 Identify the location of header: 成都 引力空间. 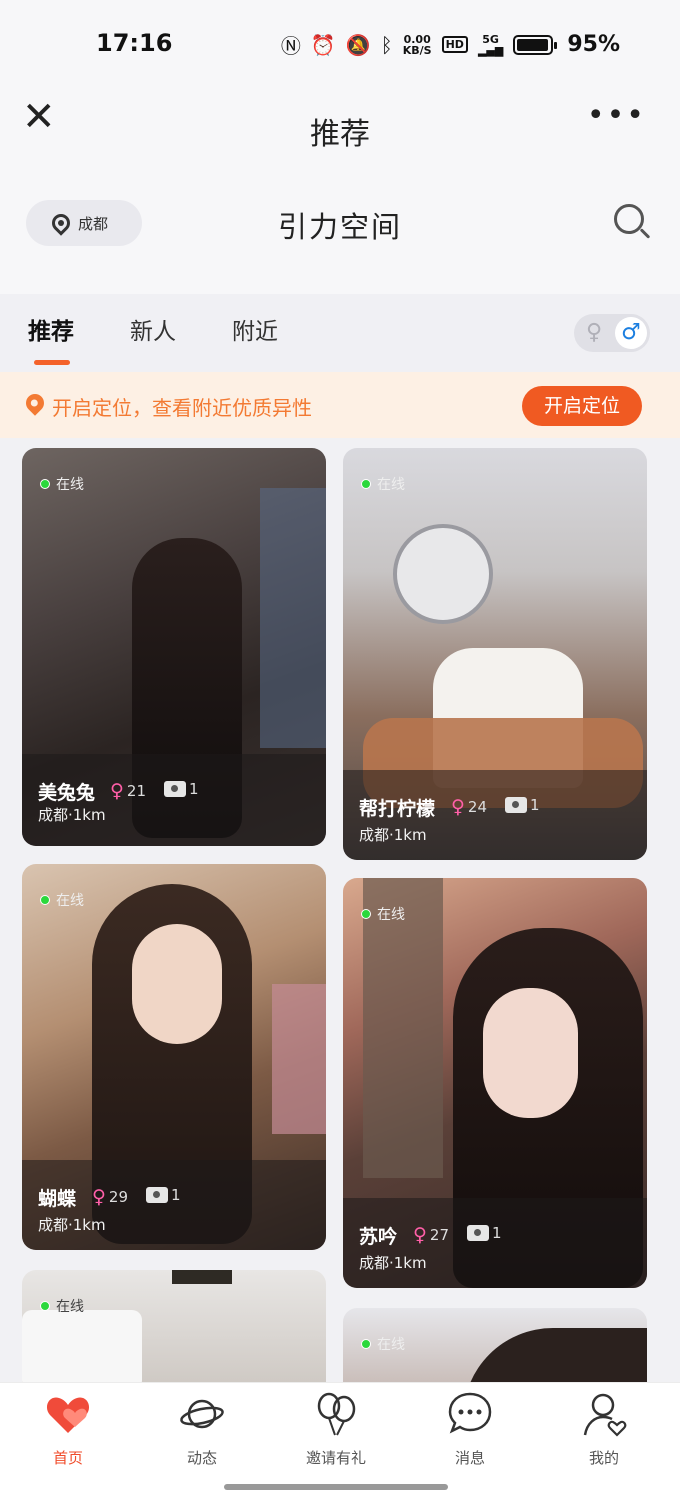
(340, 235).